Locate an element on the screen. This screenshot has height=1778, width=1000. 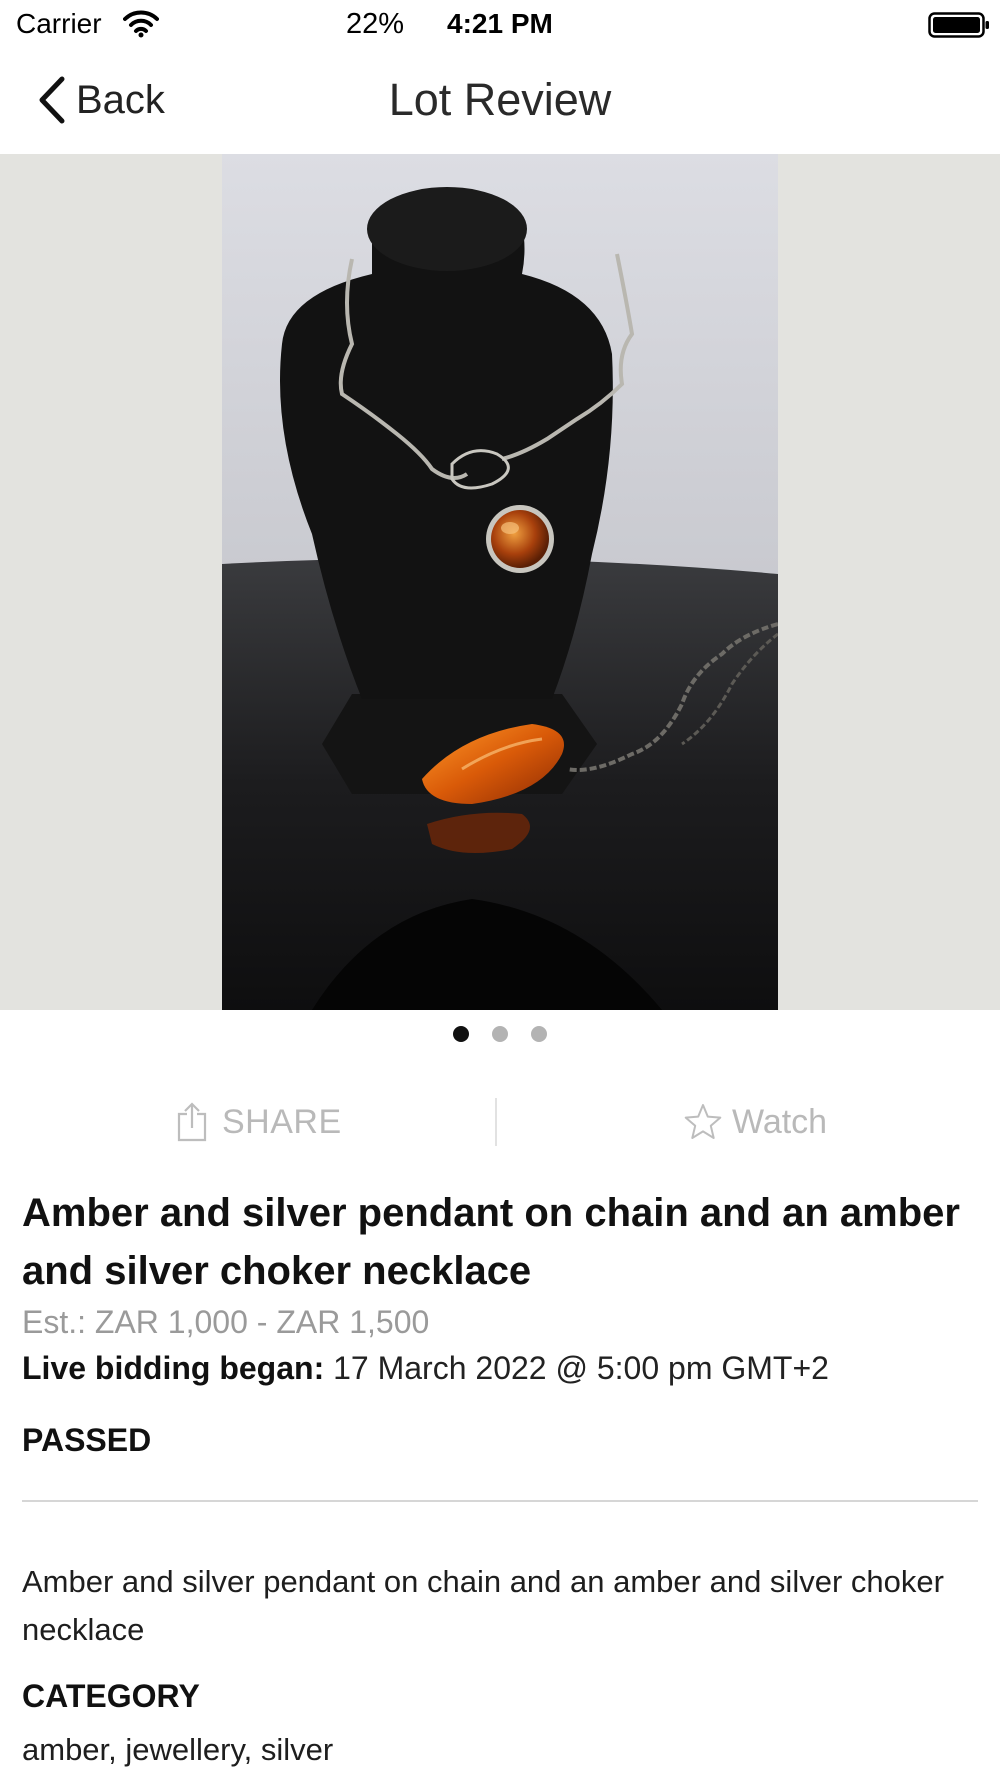
category-value: amber, jewellery, silver is located at coordinates (178, 1749).